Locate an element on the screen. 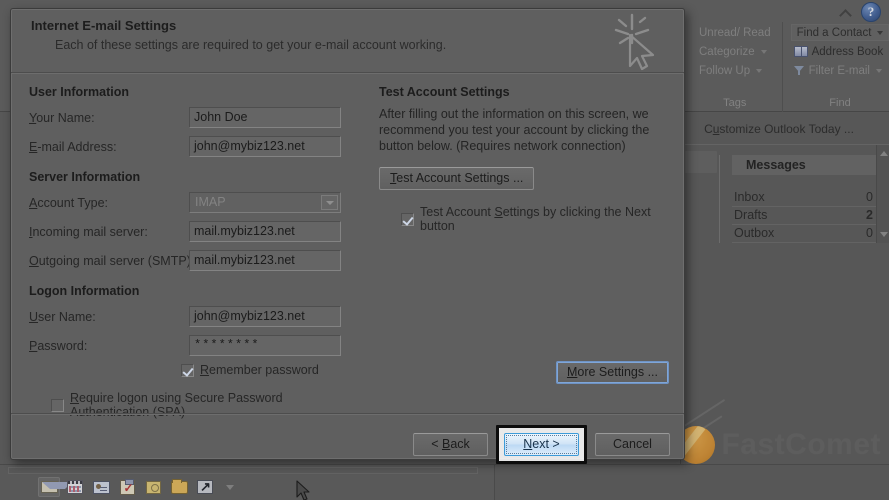 The image size is (889, 500). label-text: ccount Type: is located at coordinates (72, 202).